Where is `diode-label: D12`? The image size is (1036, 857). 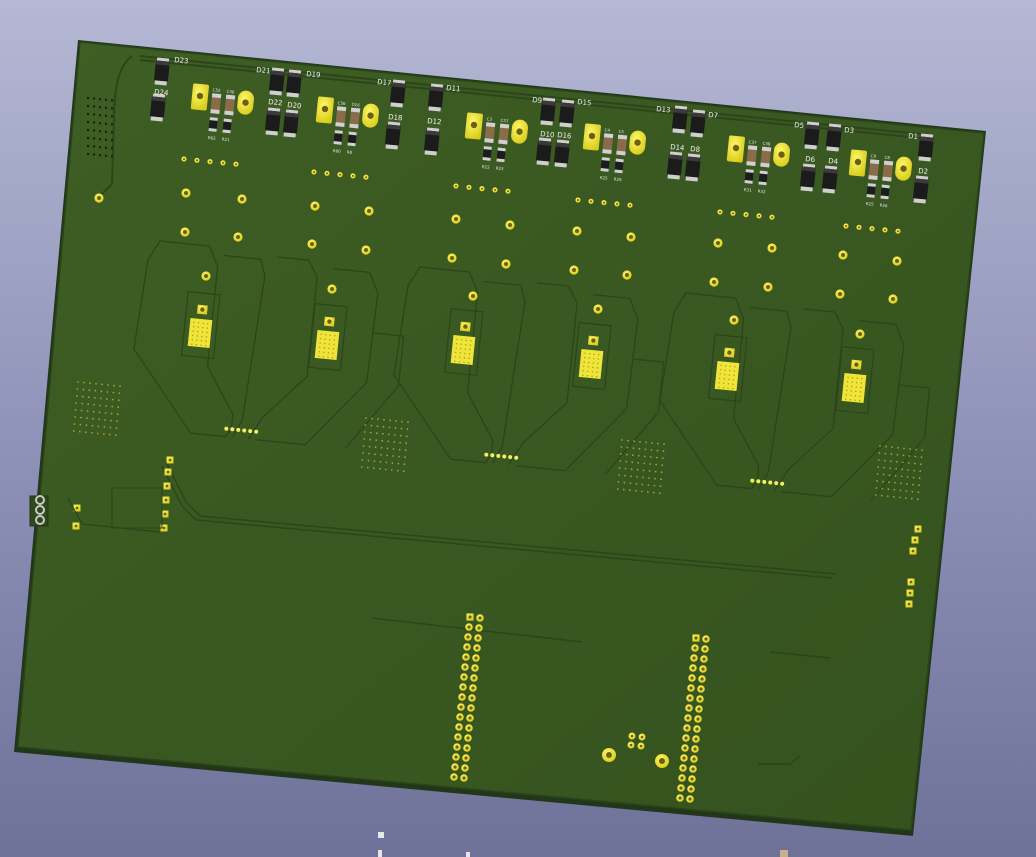 diode-label: D12 is located at coordinates (434, 121).